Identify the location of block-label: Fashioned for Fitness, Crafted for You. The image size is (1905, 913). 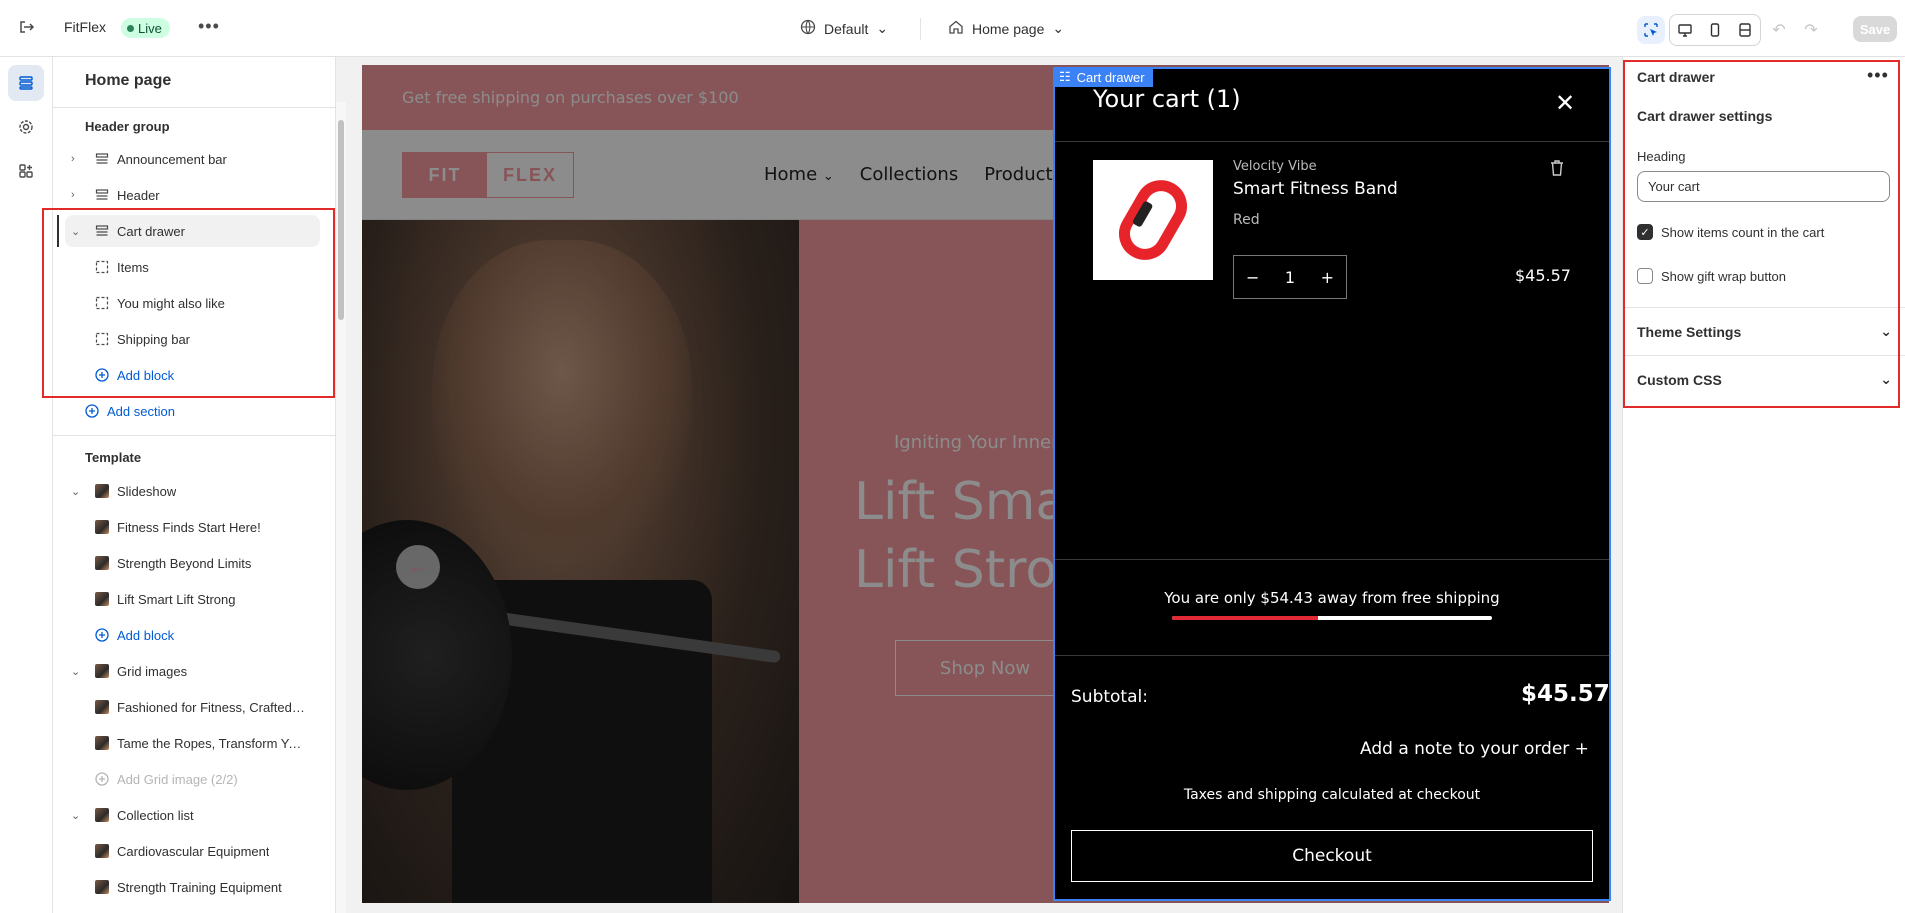
(212, 707).